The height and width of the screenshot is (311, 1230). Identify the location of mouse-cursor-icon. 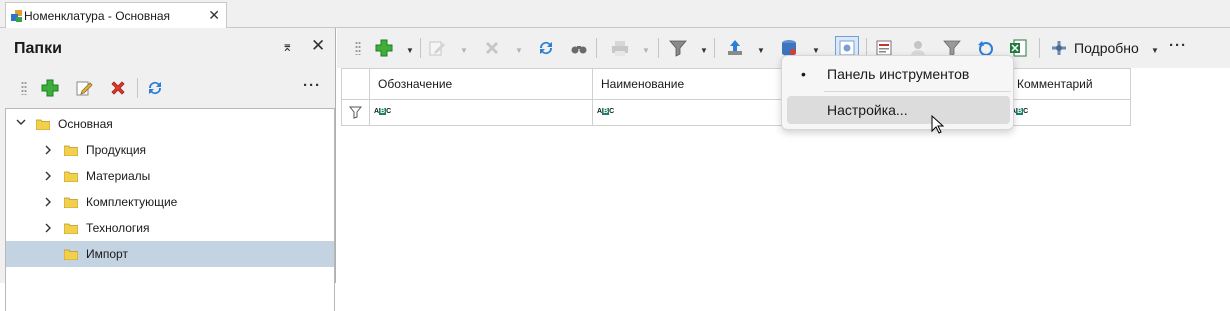
(938, 124).